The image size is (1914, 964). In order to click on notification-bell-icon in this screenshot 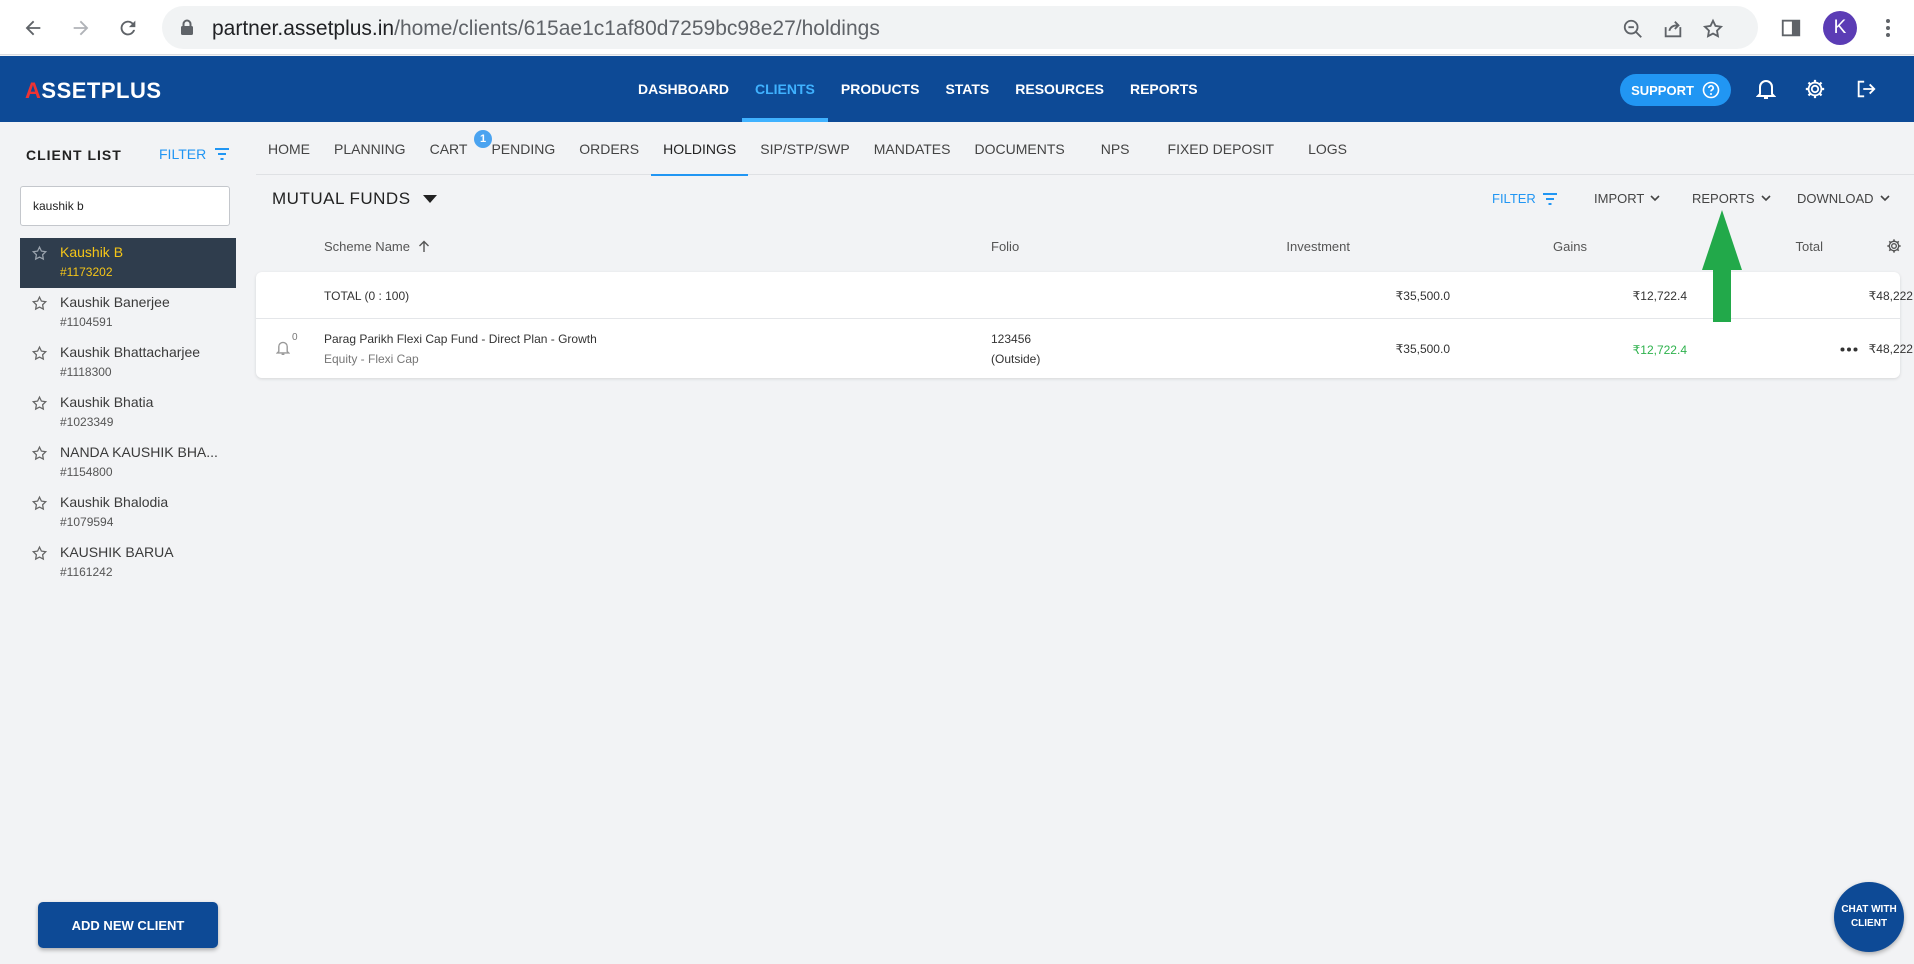, I will do `click(1766, 89)`.